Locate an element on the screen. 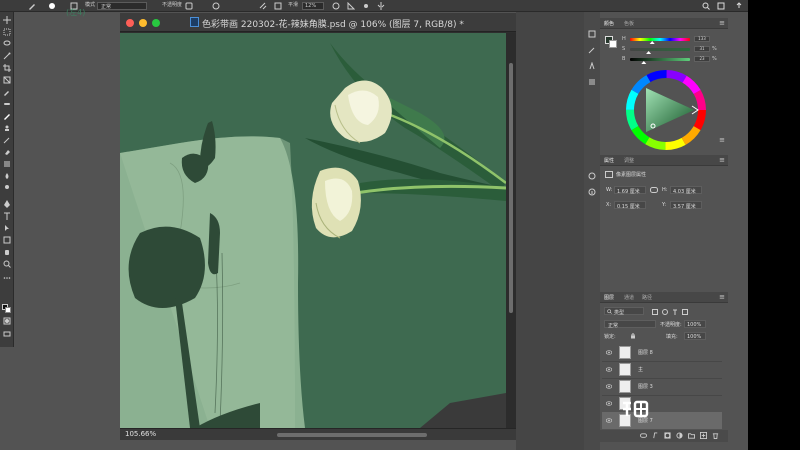 This screenshot has width=800, height=450. vertical-scrollbar is located at coordinates (511, 230).